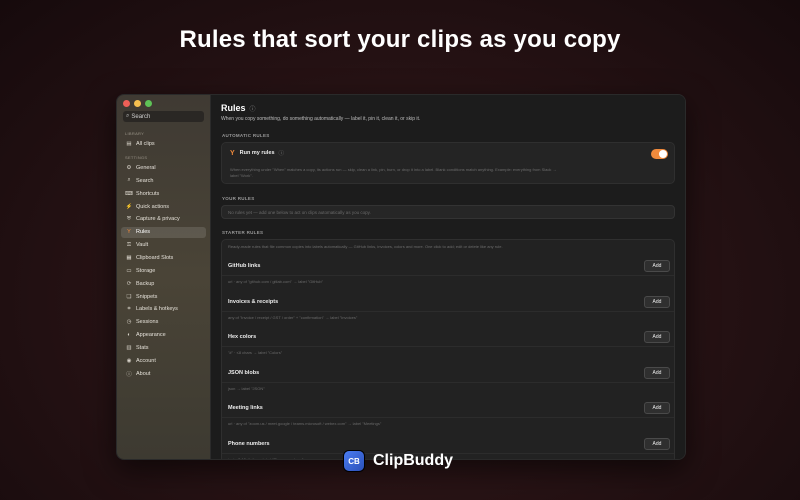 This screenshot has width=800, height=500. I want to click on minimize-window-button, so click(137, 103).